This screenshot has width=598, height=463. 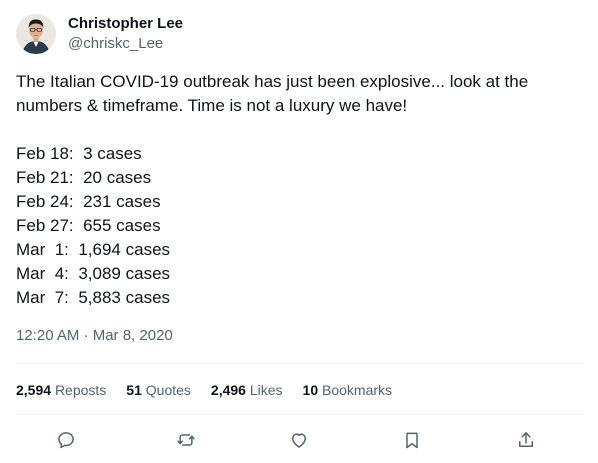 I want to click on likes-count: 2,496, so click(x=228, y=390).